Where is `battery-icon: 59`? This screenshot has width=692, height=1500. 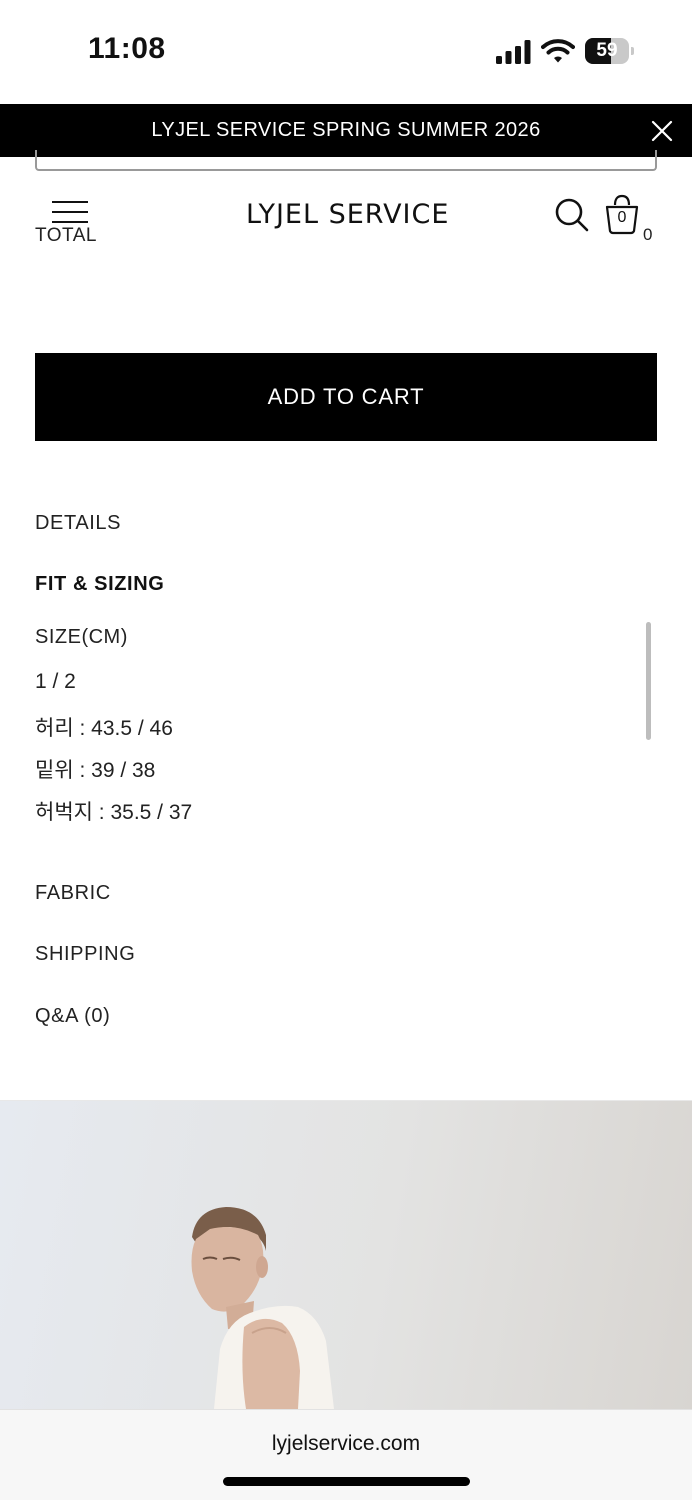
battery-icon: 59 is located at coordinates (610, 51).